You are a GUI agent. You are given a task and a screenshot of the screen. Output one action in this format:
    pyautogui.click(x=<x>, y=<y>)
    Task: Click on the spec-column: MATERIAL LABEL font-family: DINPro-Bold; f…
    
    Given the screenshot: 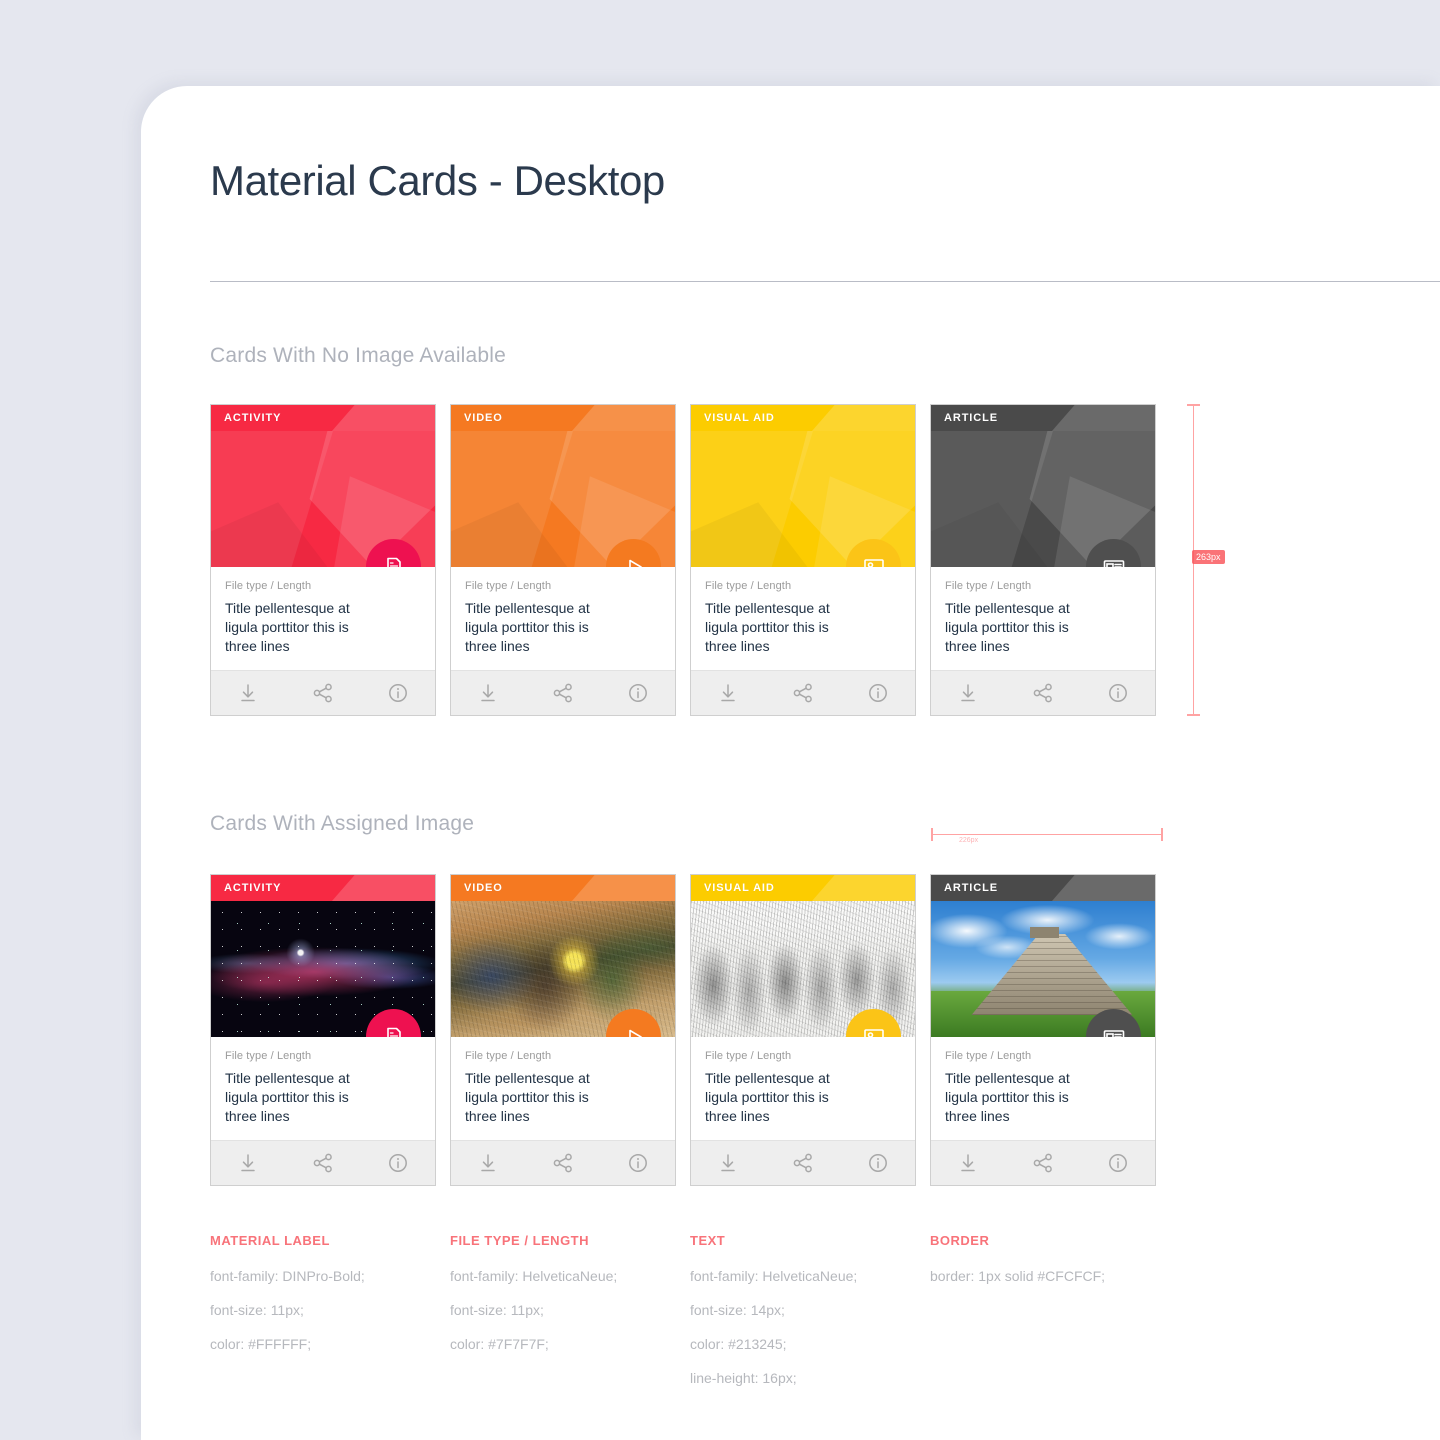 What is the action you would take?
    pyautogui.click(x=330, y=1318)
    